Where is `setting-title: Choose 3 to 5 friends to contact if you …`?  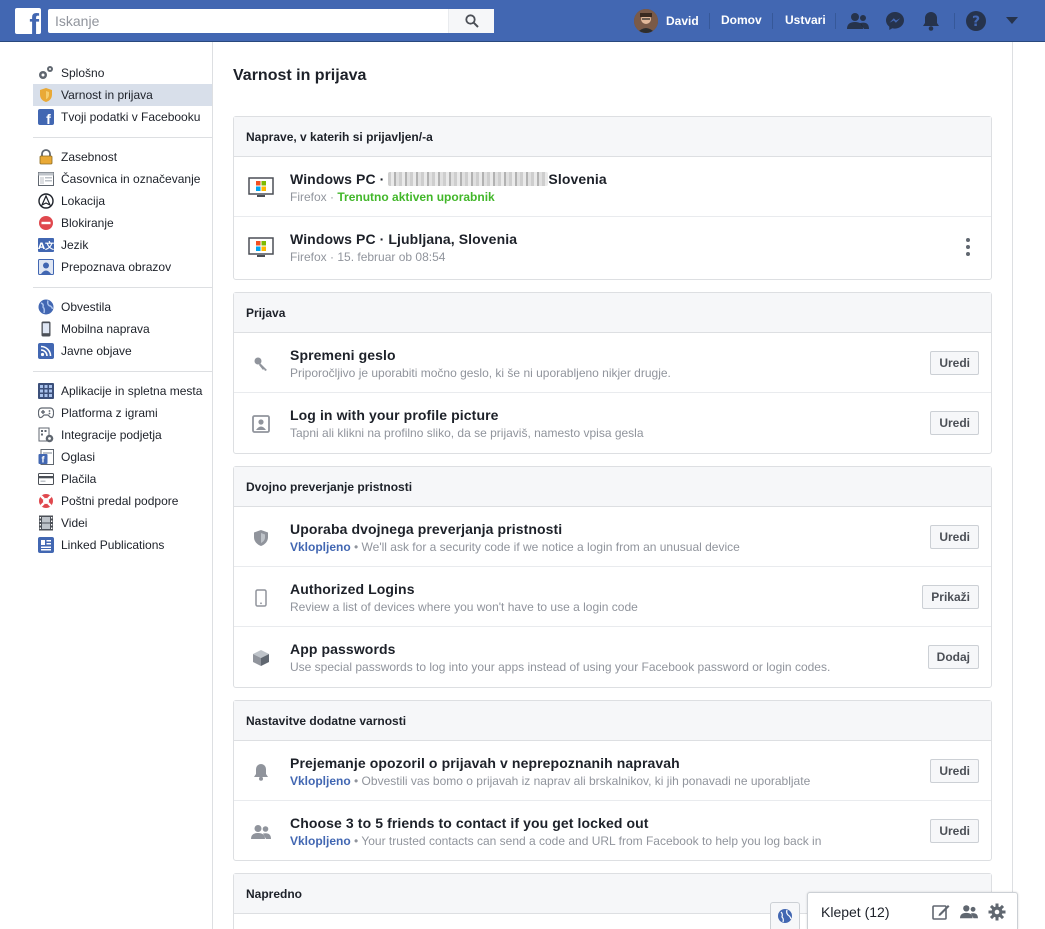 setting-title: Choose 3 to 5 friends to contact if you … is located at coordinates (469, 823).